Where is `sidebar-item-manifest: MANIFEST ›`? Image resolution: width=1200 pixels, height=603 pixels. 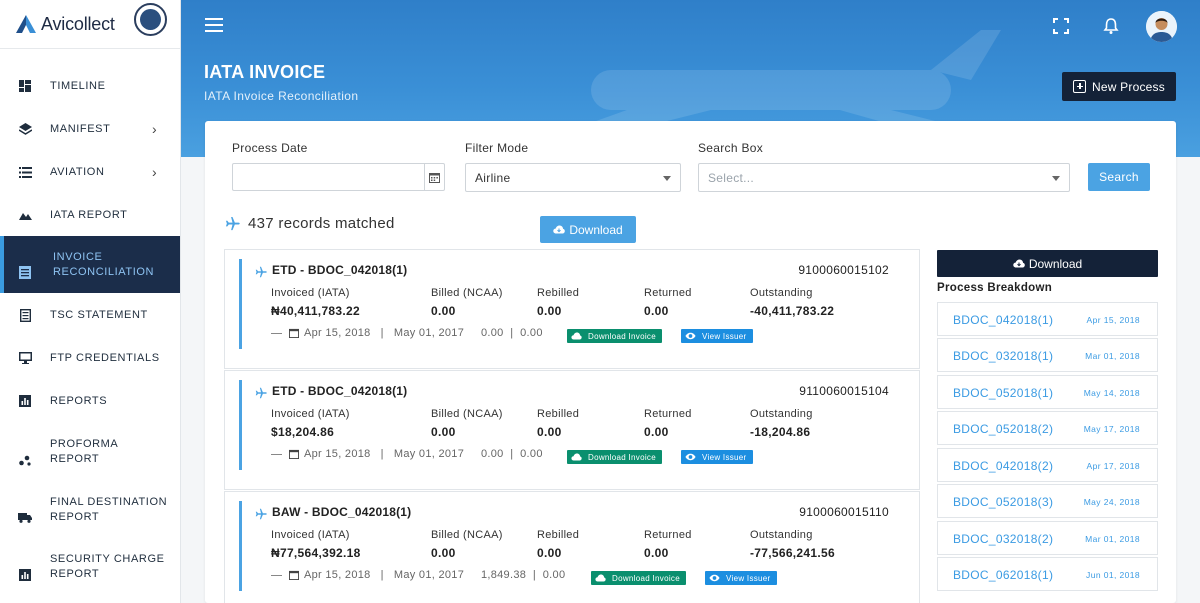 sidebar-item-manifest: MANIFEST › is located at coordinates (90, 129).